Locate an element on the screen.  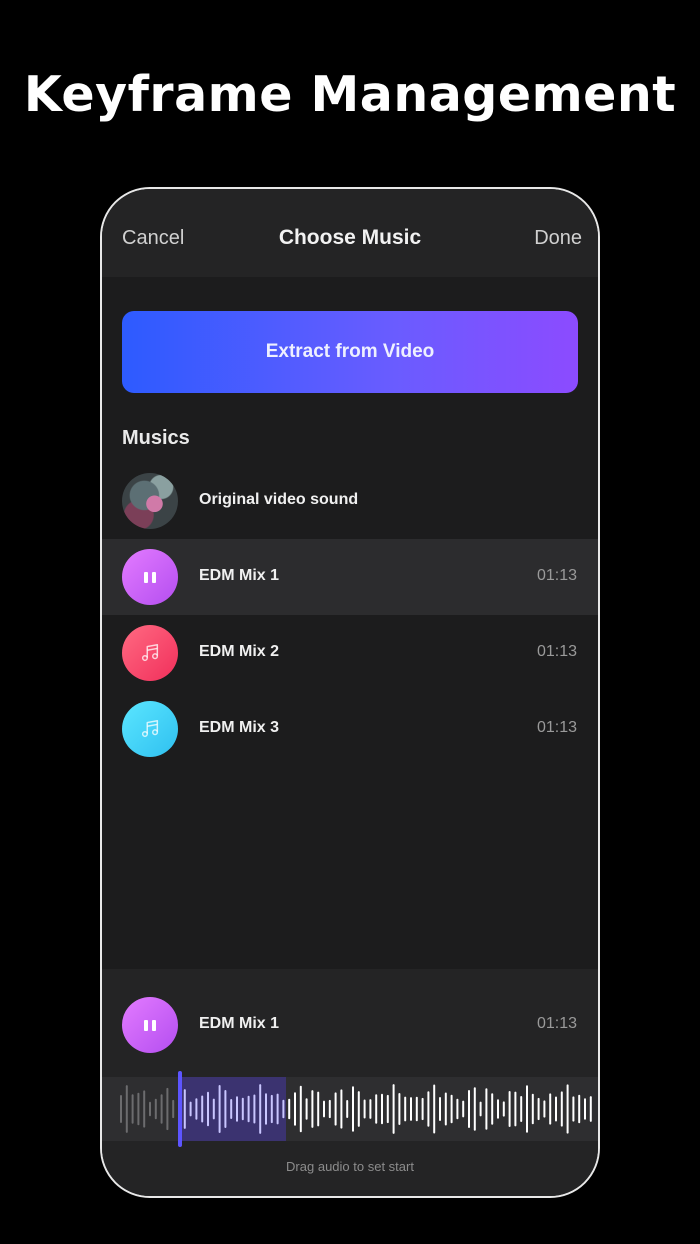
audio-waveform is located at coordinates (350, 1109).